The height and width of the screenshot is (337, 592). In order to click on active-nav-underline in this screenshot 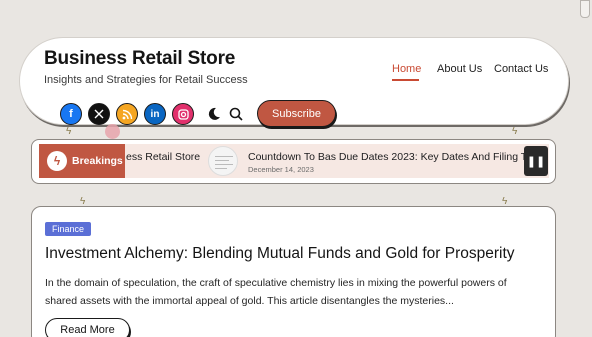, I will do `click(405, 80)`.